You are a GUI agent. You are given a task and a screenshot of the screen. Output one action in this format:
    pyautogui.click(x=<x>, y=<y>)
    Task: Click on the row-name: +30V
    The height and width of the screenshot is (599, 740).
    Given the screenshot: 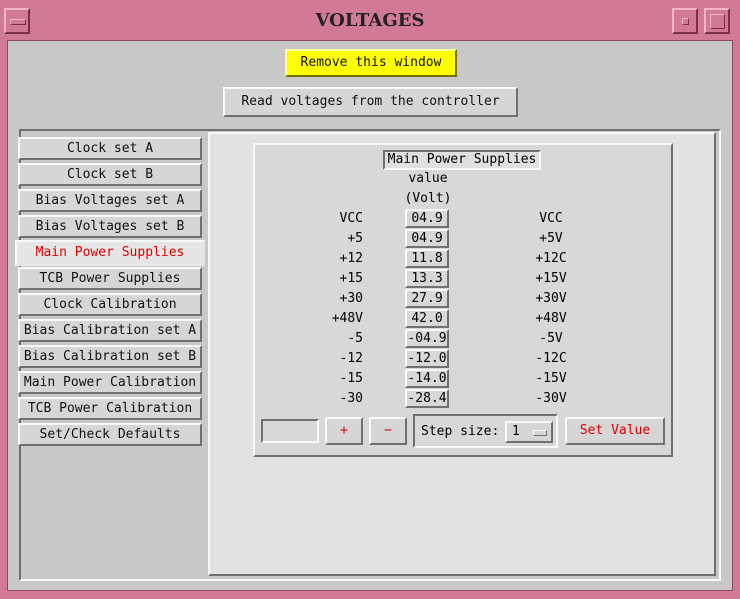 What is the action you would take?
    pyautogui.click(x=551, y=298)
    